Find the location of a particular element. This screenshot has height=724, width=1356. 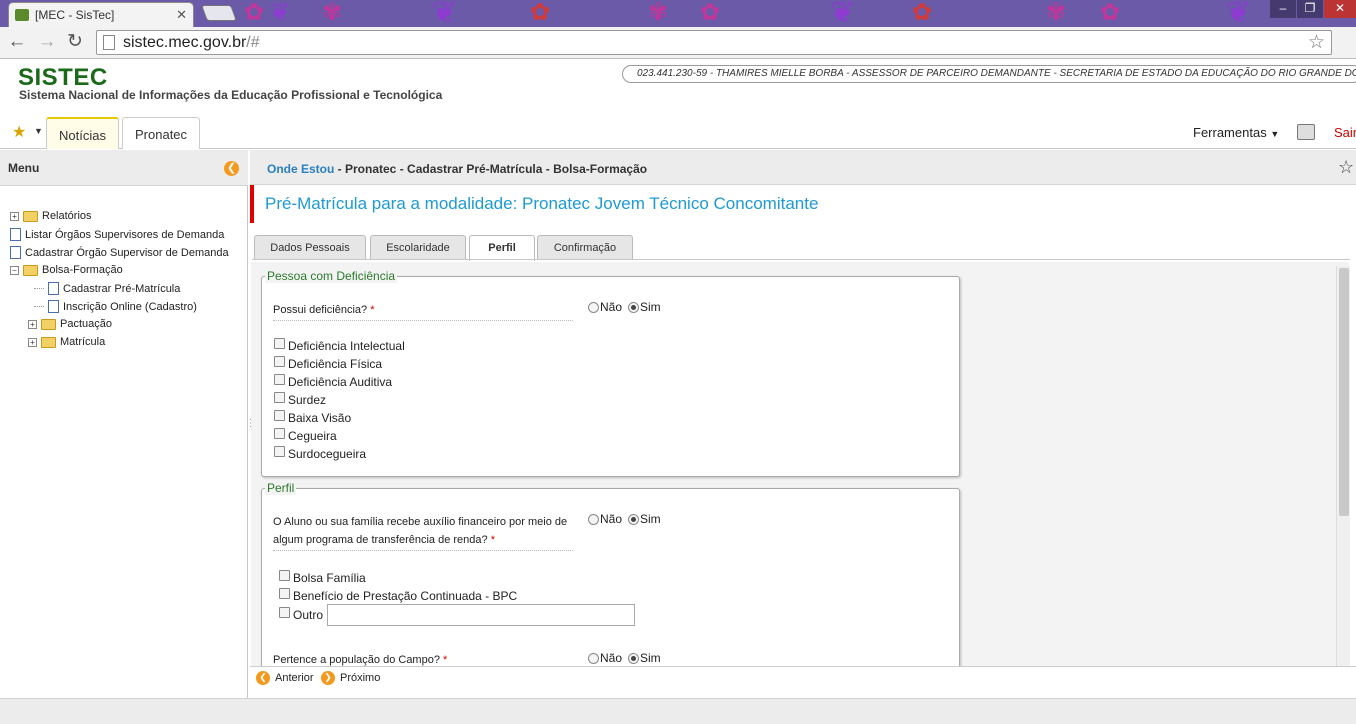

tab-pronatec: Pronatec is located at coordinates (161, 133).